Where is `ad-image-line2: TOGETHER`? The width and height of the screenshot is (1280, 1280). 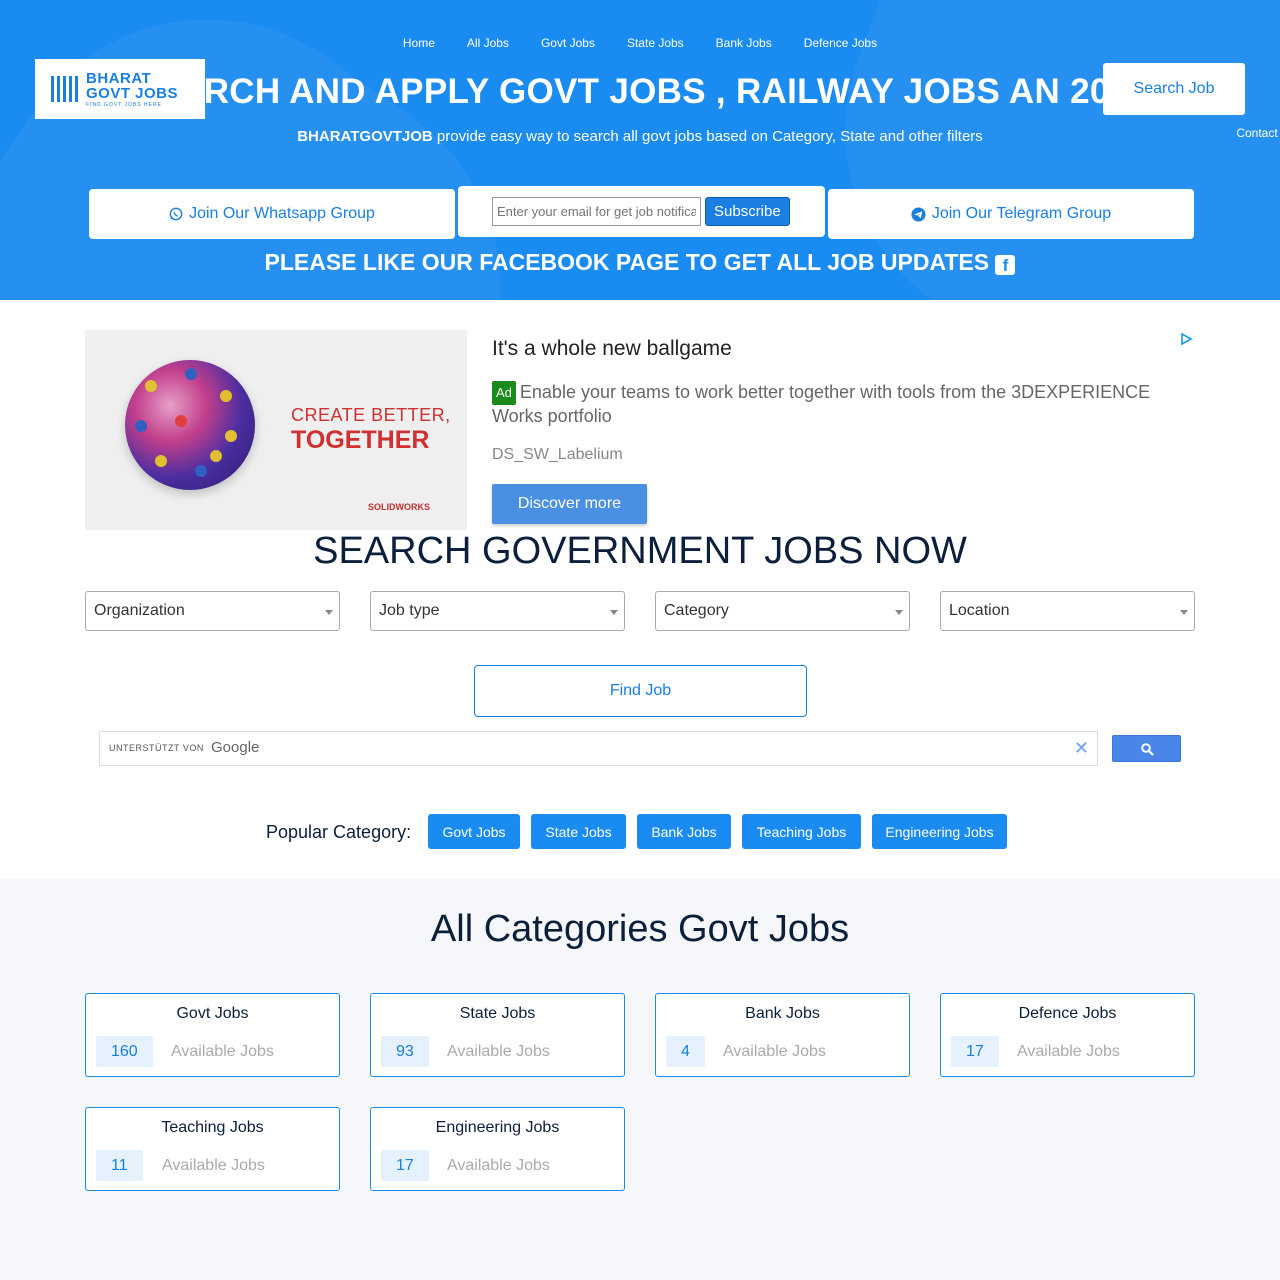
ad-image-line2: TOGETHER is located at coordinates (360, 440).